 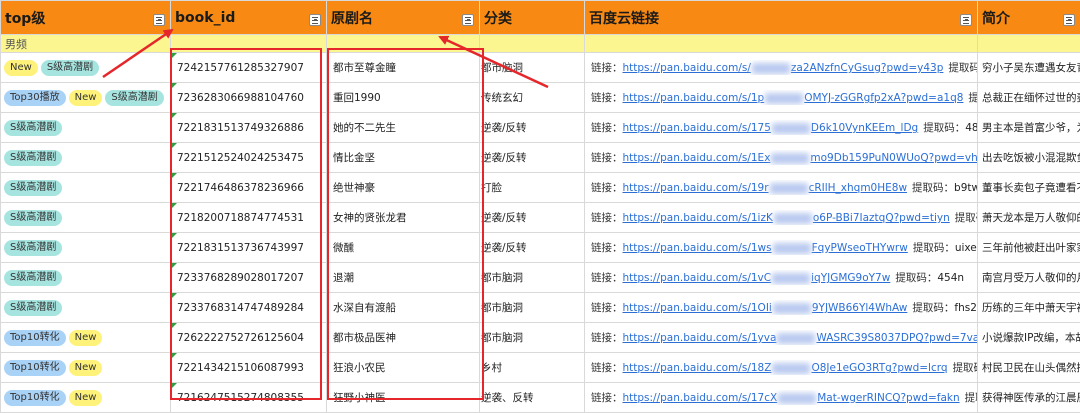 I want to click on link-url-end: D6k10VynKEEm_lDg, so click(x=864, y=128).